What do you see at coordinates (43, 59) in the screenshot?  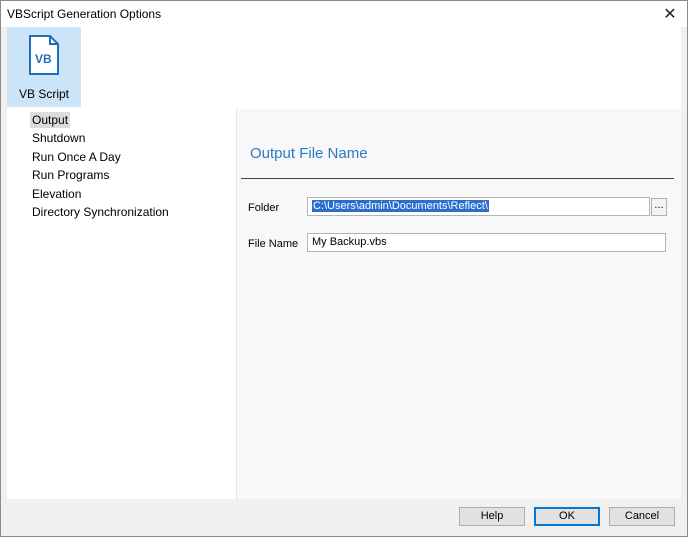 I see `vb-icon-text: VB` at bounding box center [43, 59].